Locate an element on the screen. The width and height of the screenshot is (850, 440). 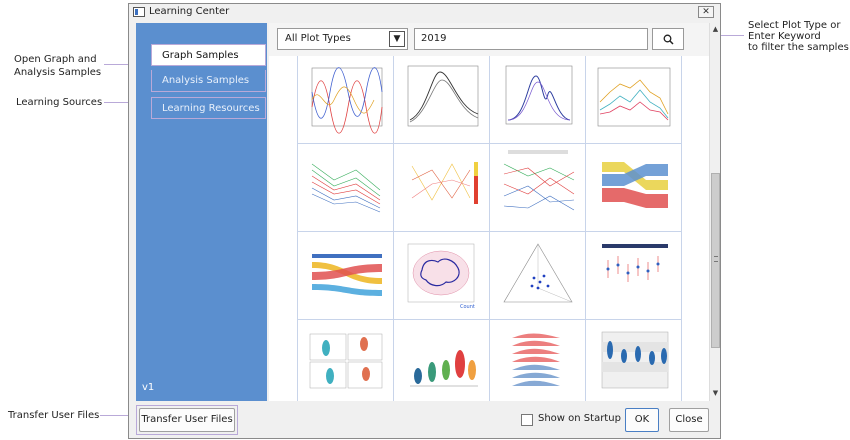
dot-error-thumbnail is located at coordinates (635, 263).